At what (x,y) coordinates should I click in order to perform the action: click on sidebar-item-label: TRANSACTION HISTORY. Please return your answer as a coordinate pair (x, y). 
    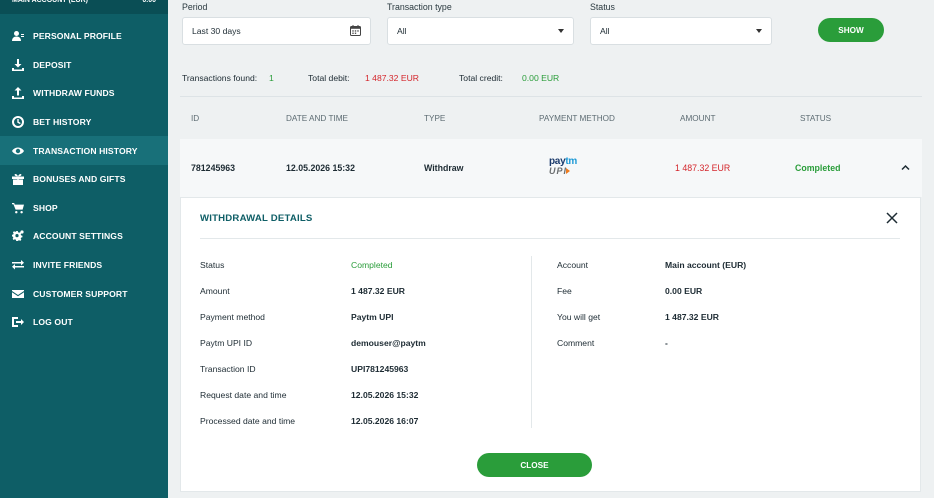
    Looking at the image, I should click on (85, 150).